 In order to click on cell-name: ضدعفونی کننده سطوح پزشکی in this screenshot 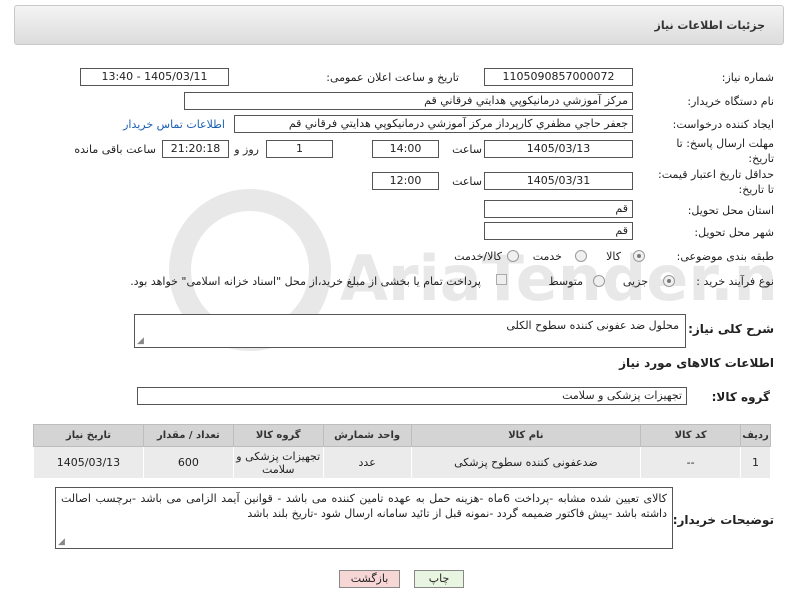, I will do `click(526, 462)`.